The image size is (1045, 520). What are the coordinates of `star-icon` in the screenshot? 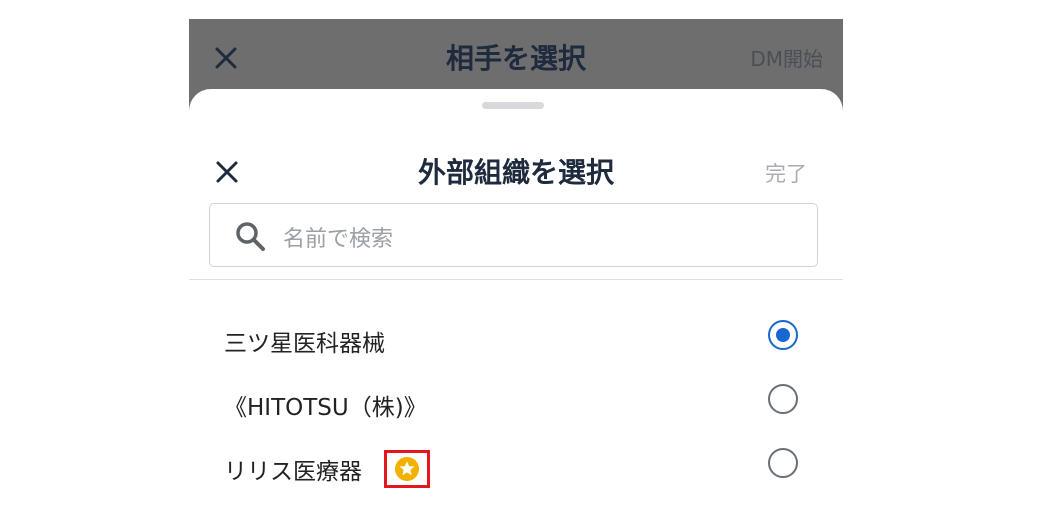 It's located at (407, 469).